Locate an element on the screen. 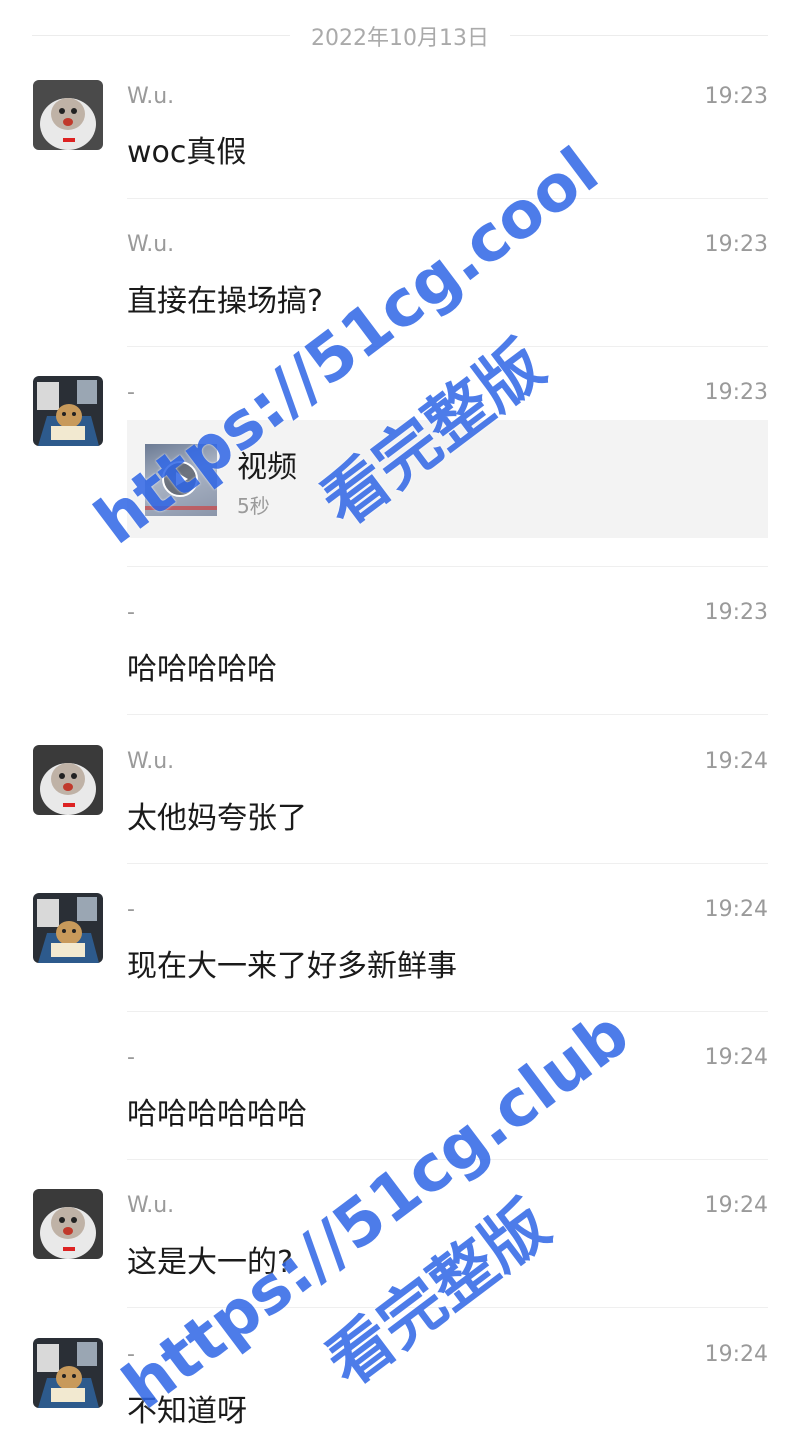 This screenshot has width=800, height=1452. message-text: 哈哈哈哈哈 is located at coordinates (202, 669).